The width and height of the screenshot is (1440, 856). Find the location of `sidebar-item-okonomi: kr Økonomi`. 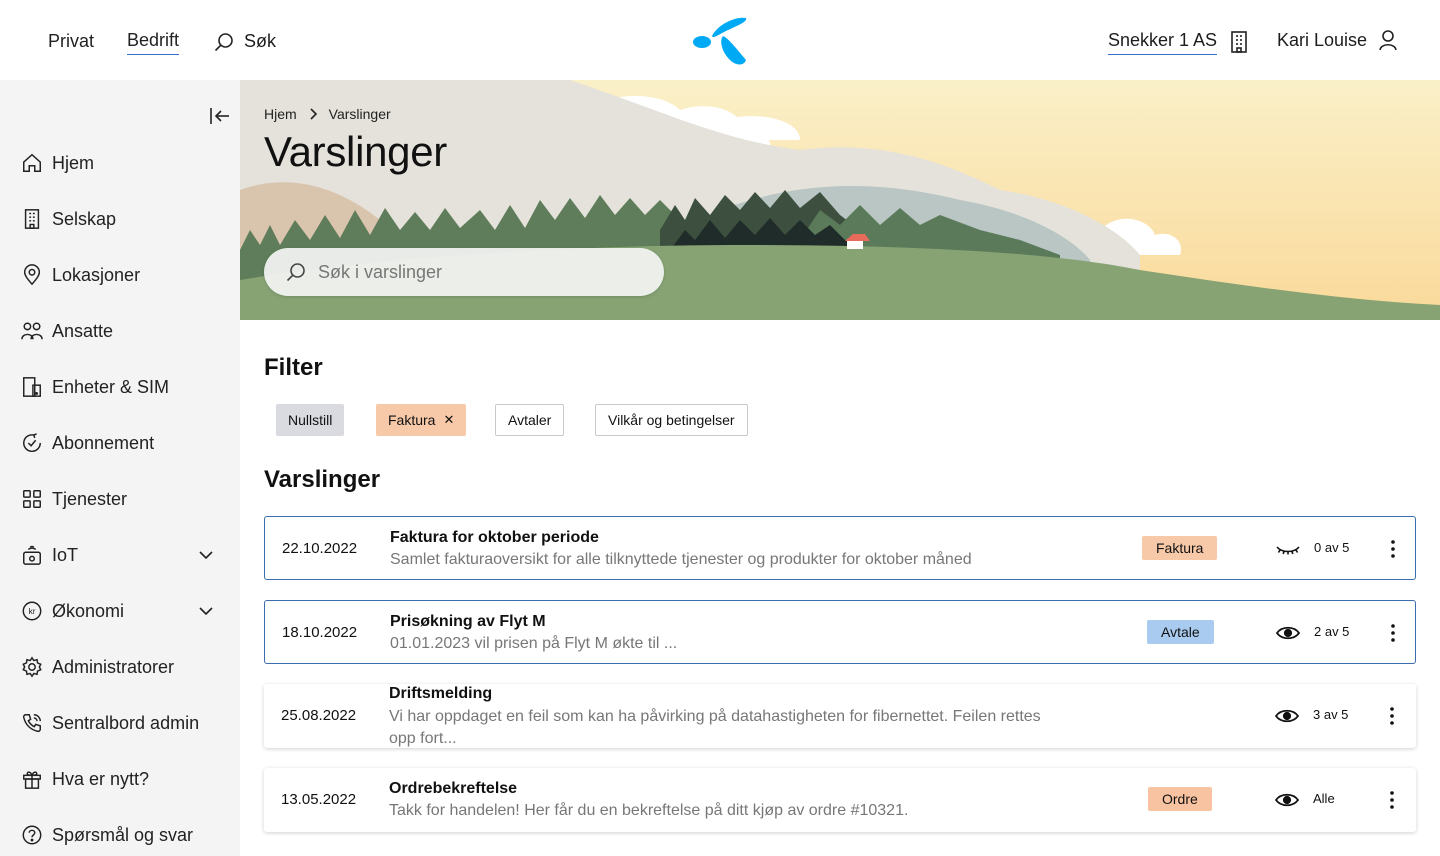

sidebar-item-okonomi: kr Økonomi is located at coordinates (120, 611).